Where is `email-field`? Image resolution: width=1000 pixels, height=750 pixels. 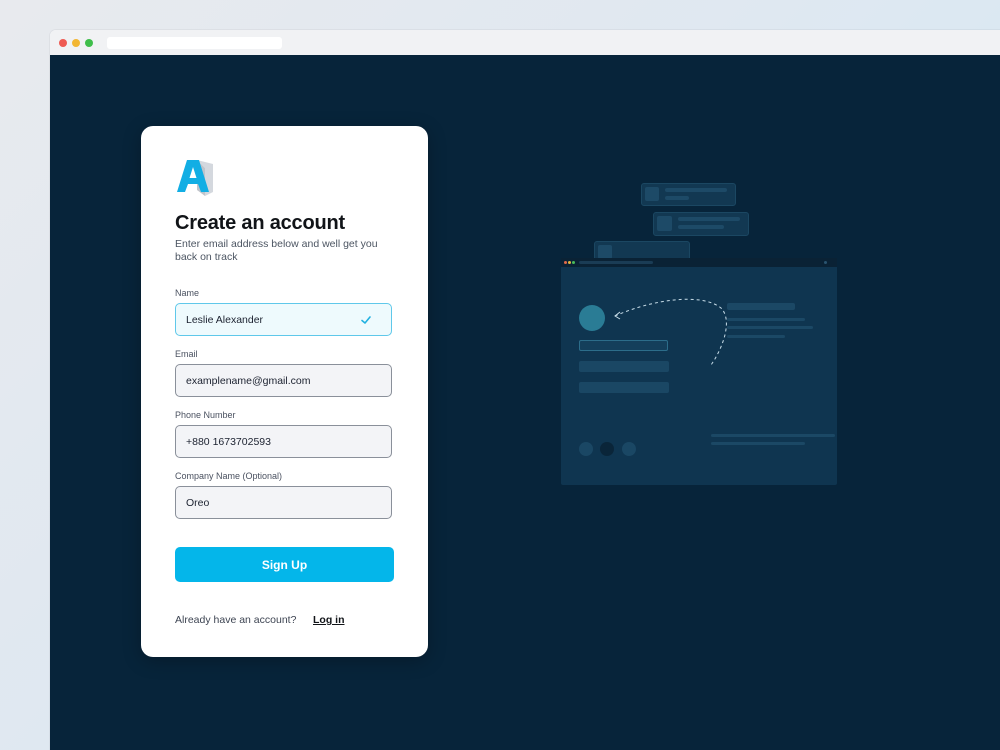
email-field is located at coordinates (283, 380).